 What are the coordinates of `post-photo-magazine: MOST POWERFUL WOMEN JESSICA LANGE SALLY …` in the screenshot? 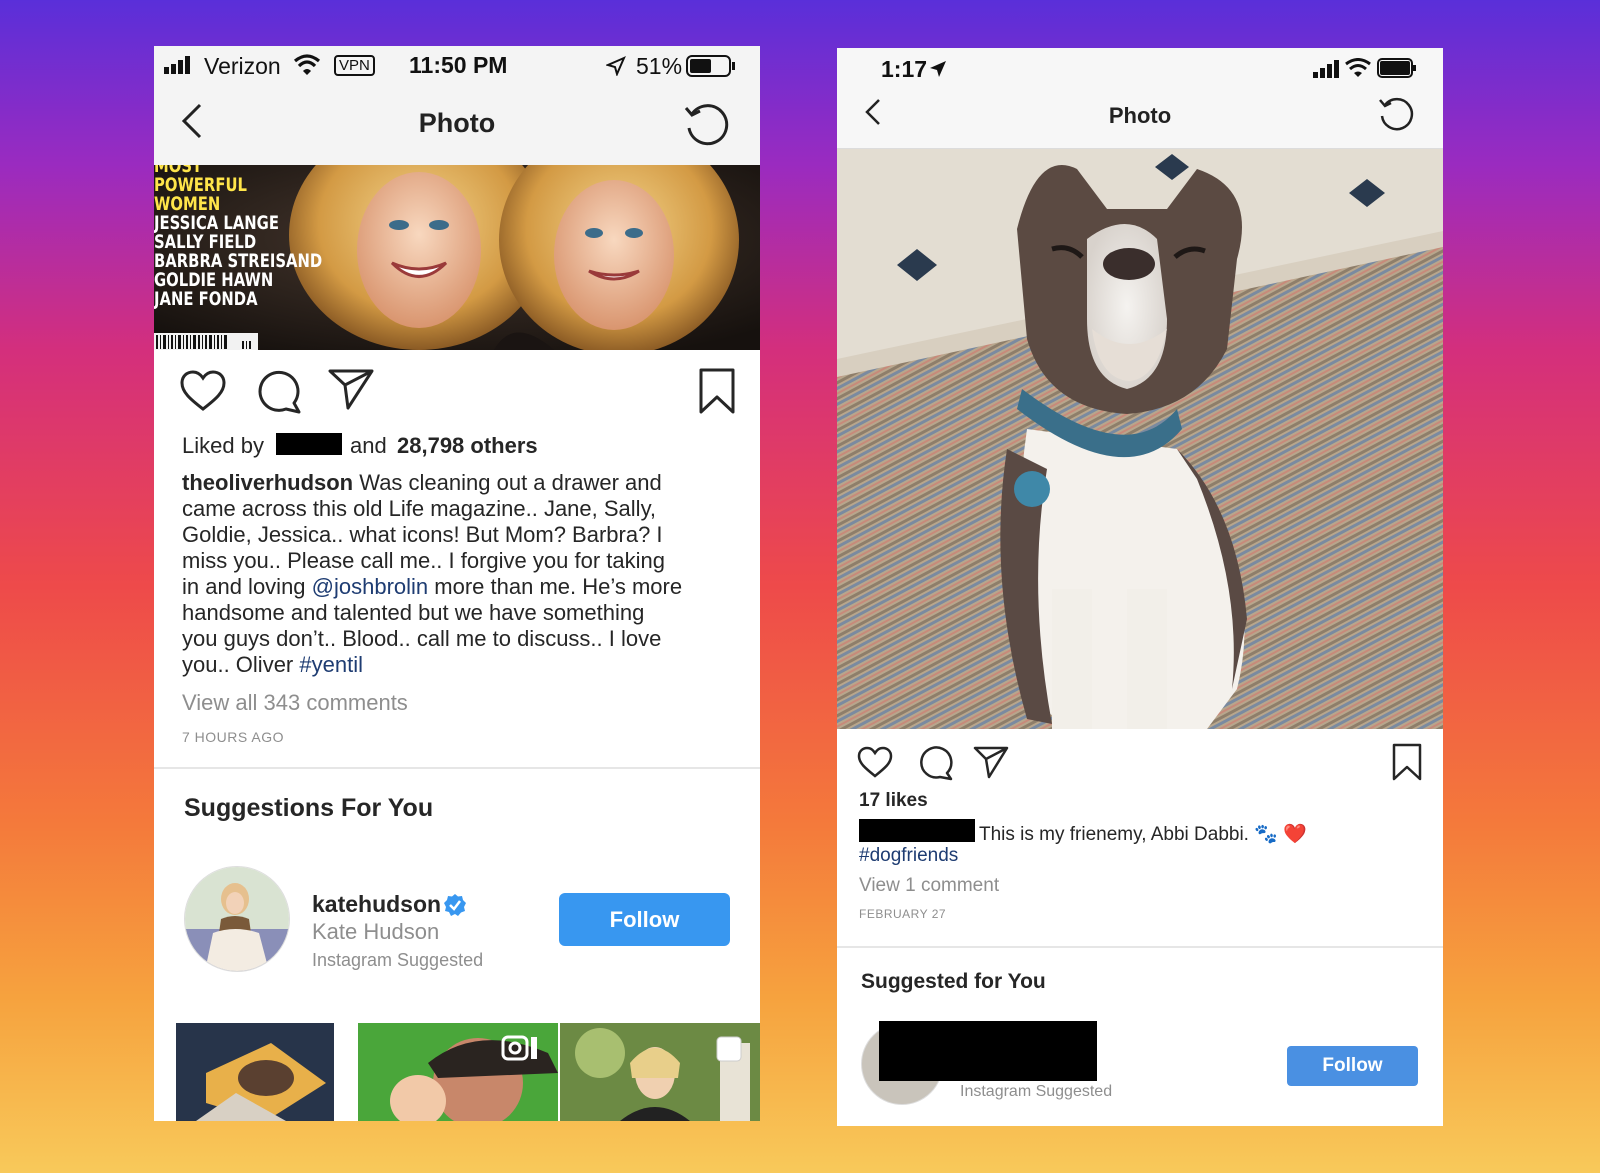 It's located at (457, 257).